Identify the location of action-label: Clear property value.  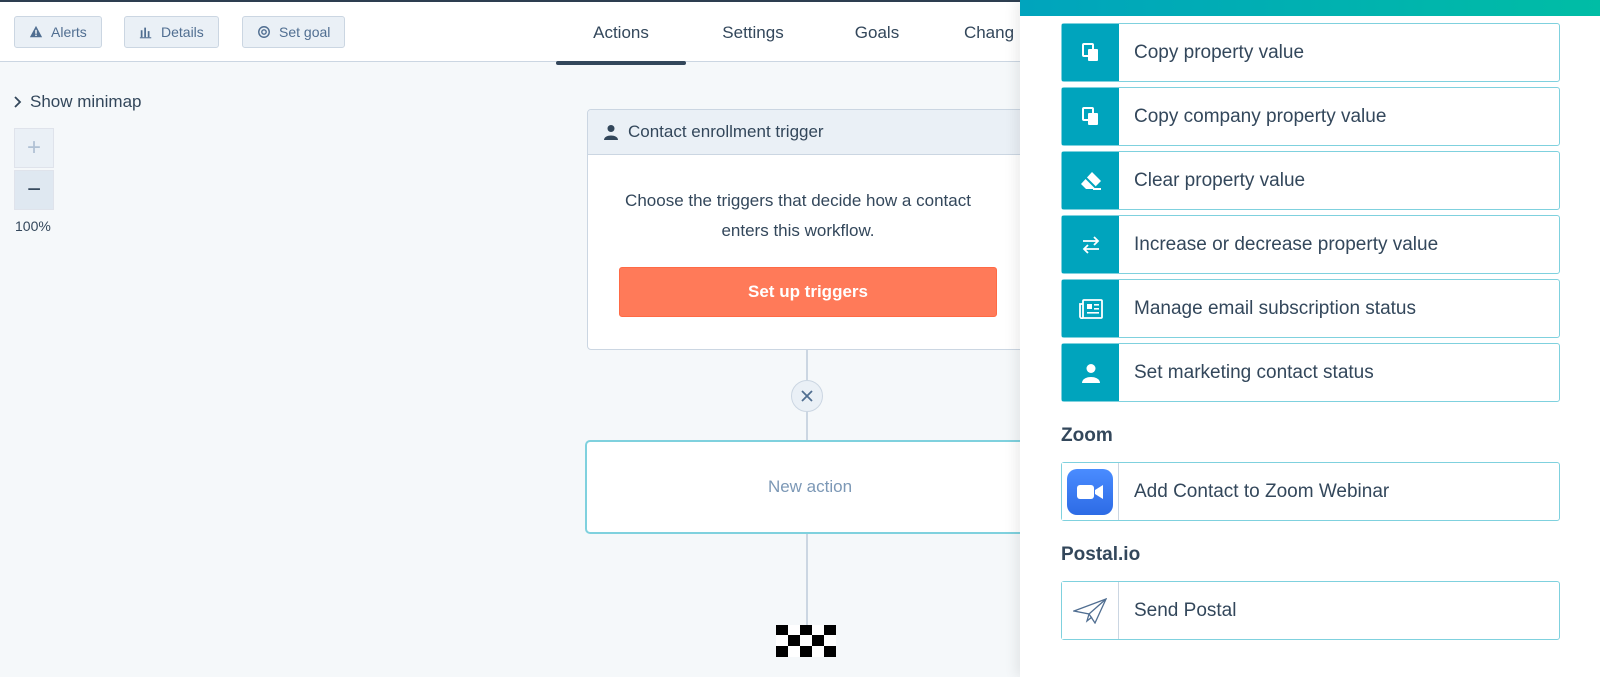
(1220, 180).